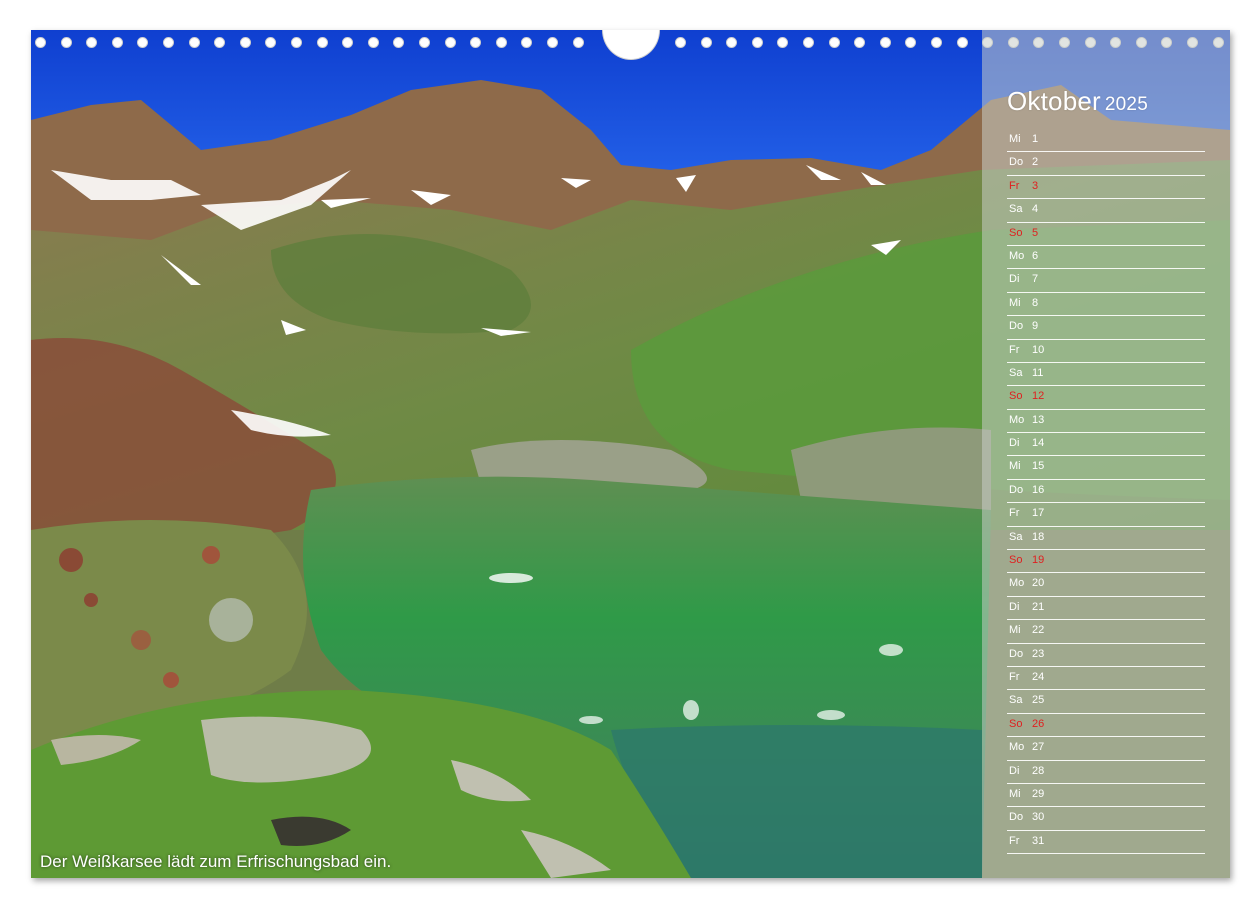 The height and width of the screenshot is (908, 1260). What do you see at coordinates (1106, 702) in the screenshot?
I see `day-row: Sa 25` at bounding box center [1106, 702].